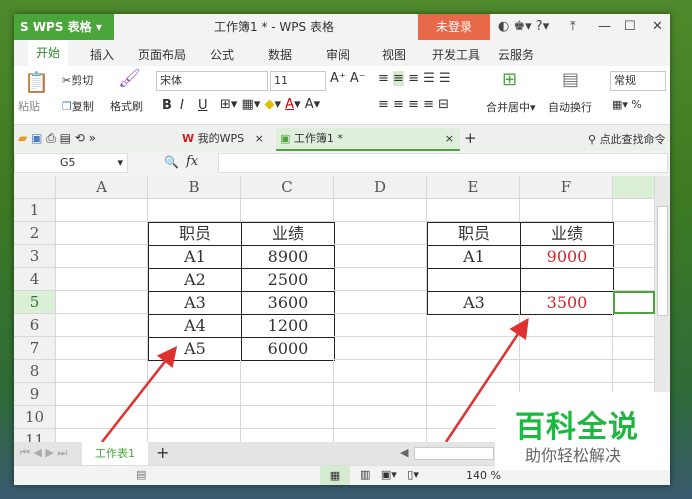 This screenshot has width=692, height=499. I want to click on cell-G2, so click(634, 233).